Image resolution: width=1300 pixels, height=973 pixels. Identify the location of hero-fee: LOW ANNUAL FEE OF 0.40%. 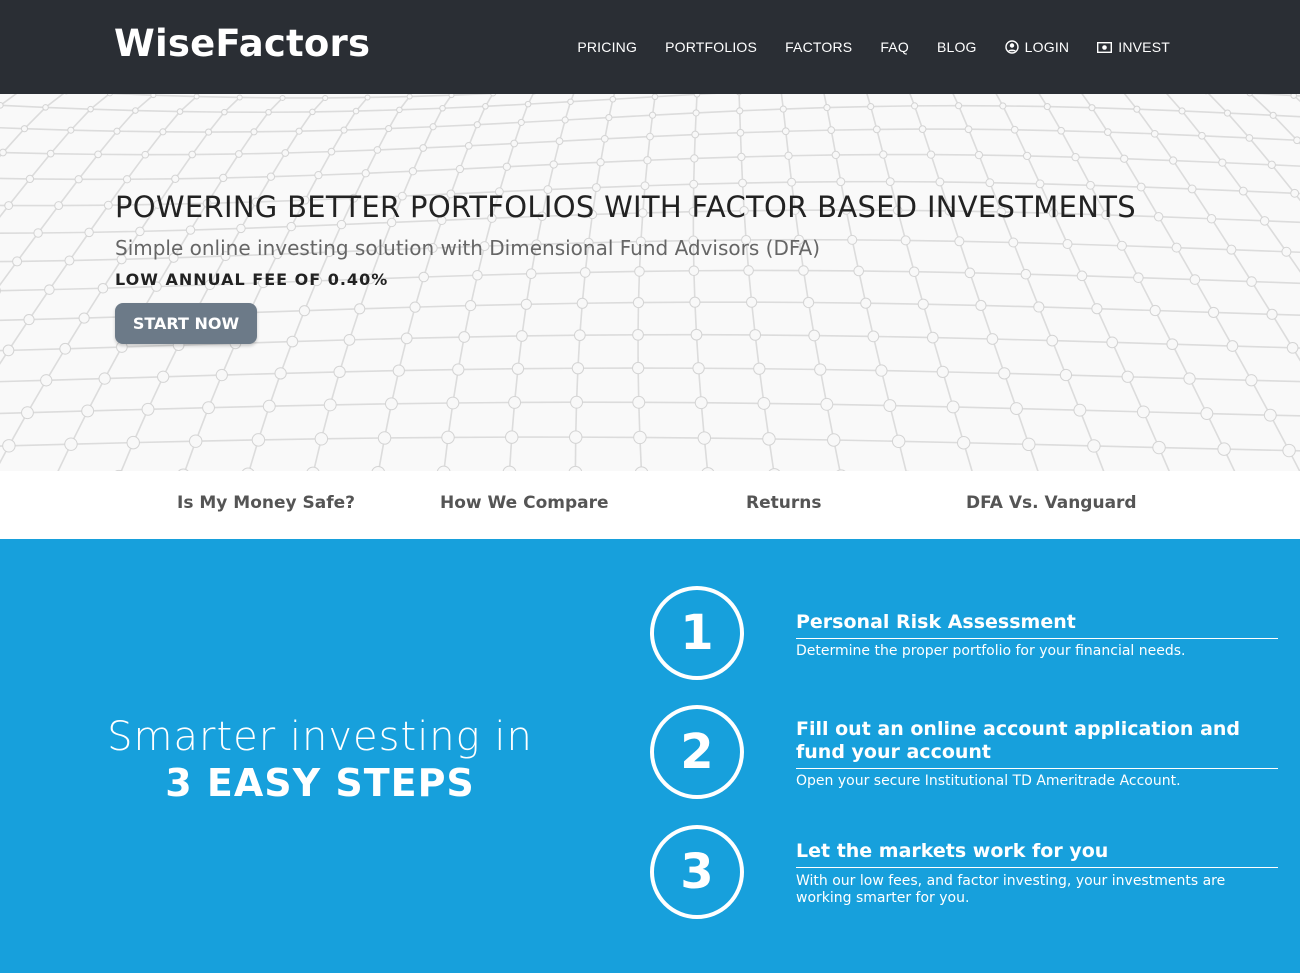
(252, 279).